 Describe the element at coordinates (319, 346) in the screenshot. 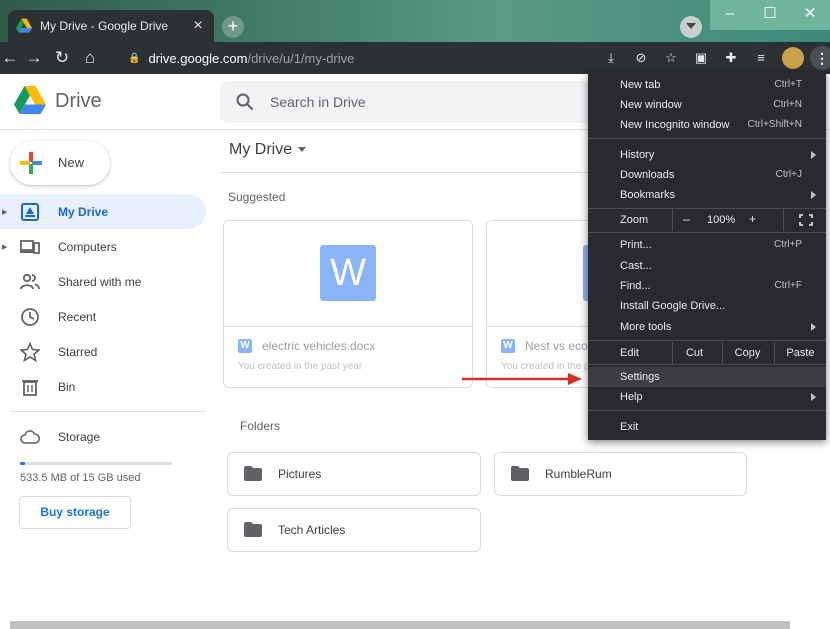

I see `file-name: electric vehicles.docx` at that location.